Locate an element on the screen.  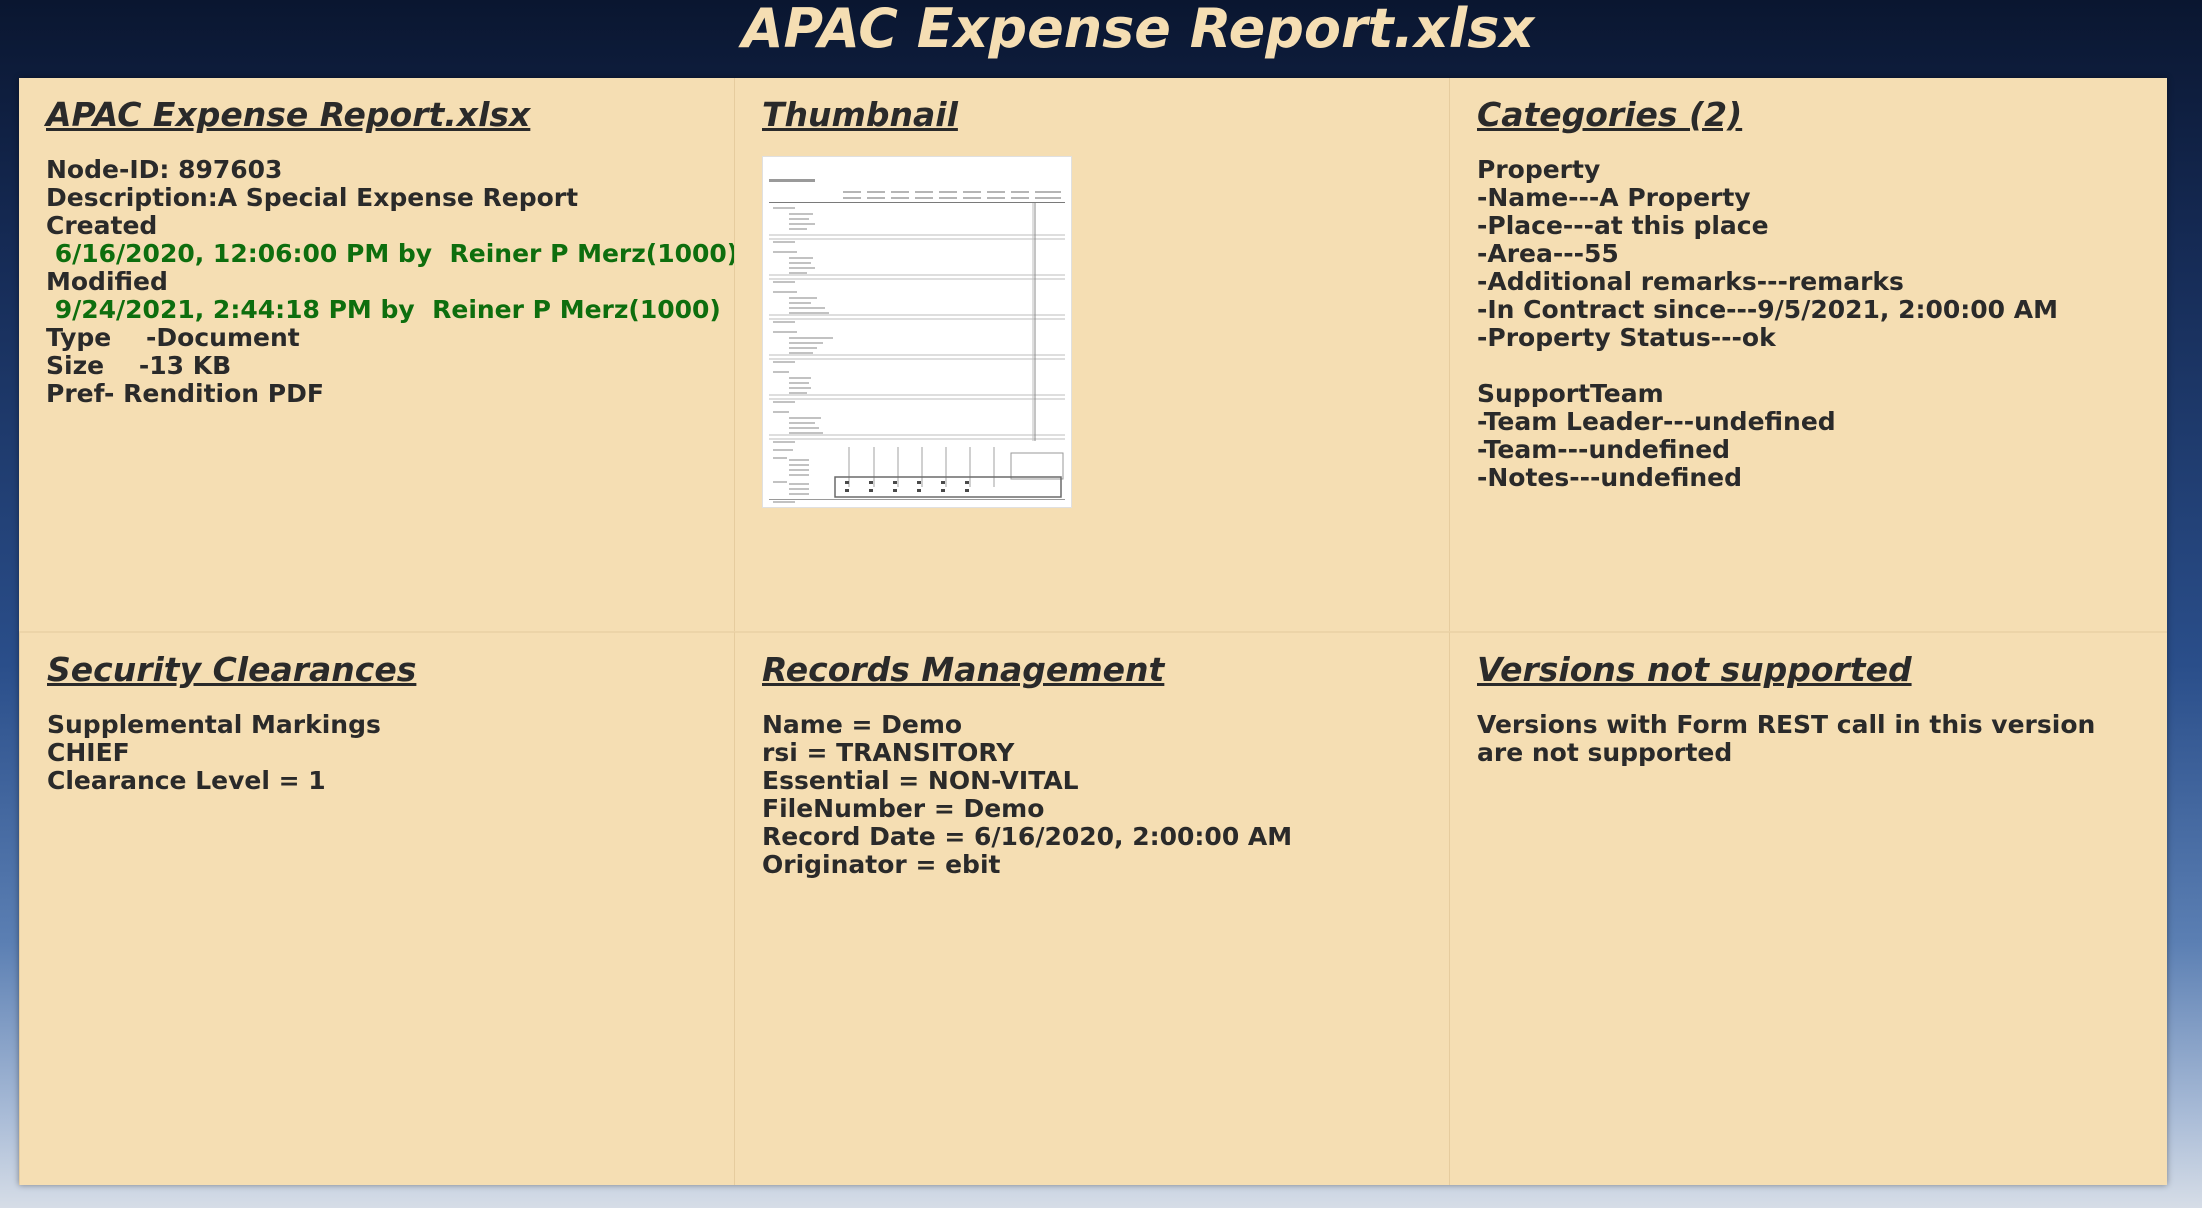
info-panel-title: APAC Expense Report.xlsx is located at coordinates (288, 114).